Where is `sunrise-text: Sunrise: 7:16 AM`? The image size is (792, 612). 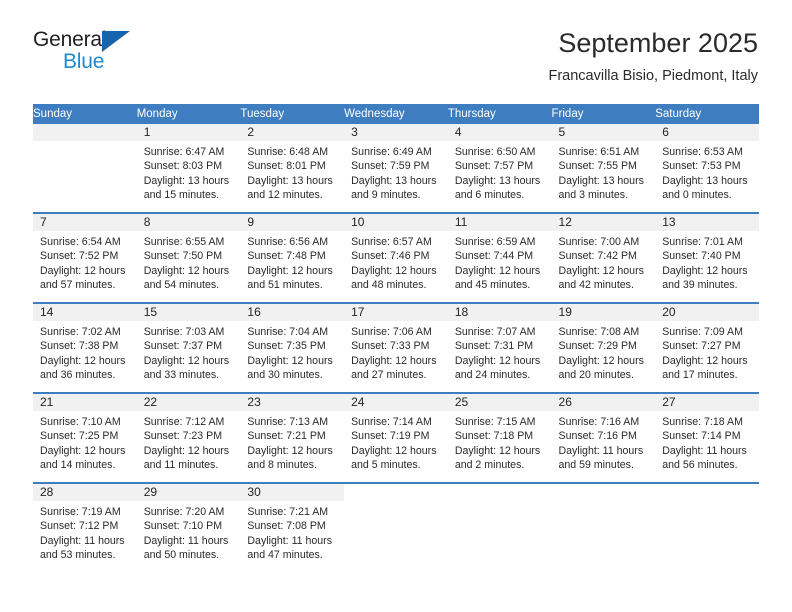
sunrise-text: Sunrise: 7:16 AM is located at coordinates (599, 422).